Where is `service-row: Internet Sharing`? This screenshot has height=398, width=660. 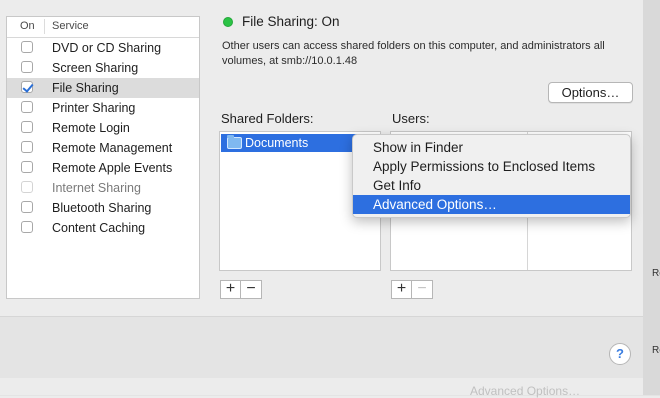 service-row: Internet Sharing is located at coordinates (103, 188).